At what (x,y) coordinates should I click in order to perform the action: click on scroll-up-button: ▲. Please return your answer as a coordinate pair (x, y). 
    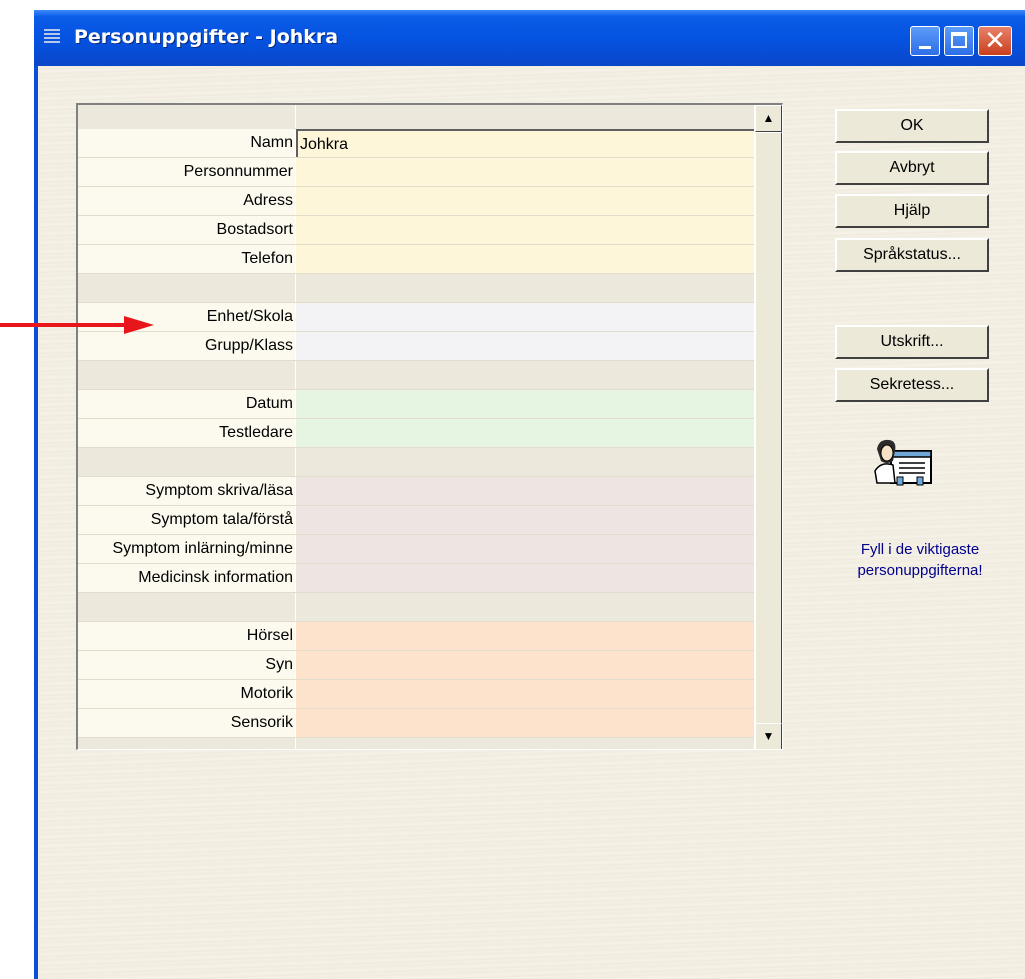
    Looking at the image, I should click on (768, 118).